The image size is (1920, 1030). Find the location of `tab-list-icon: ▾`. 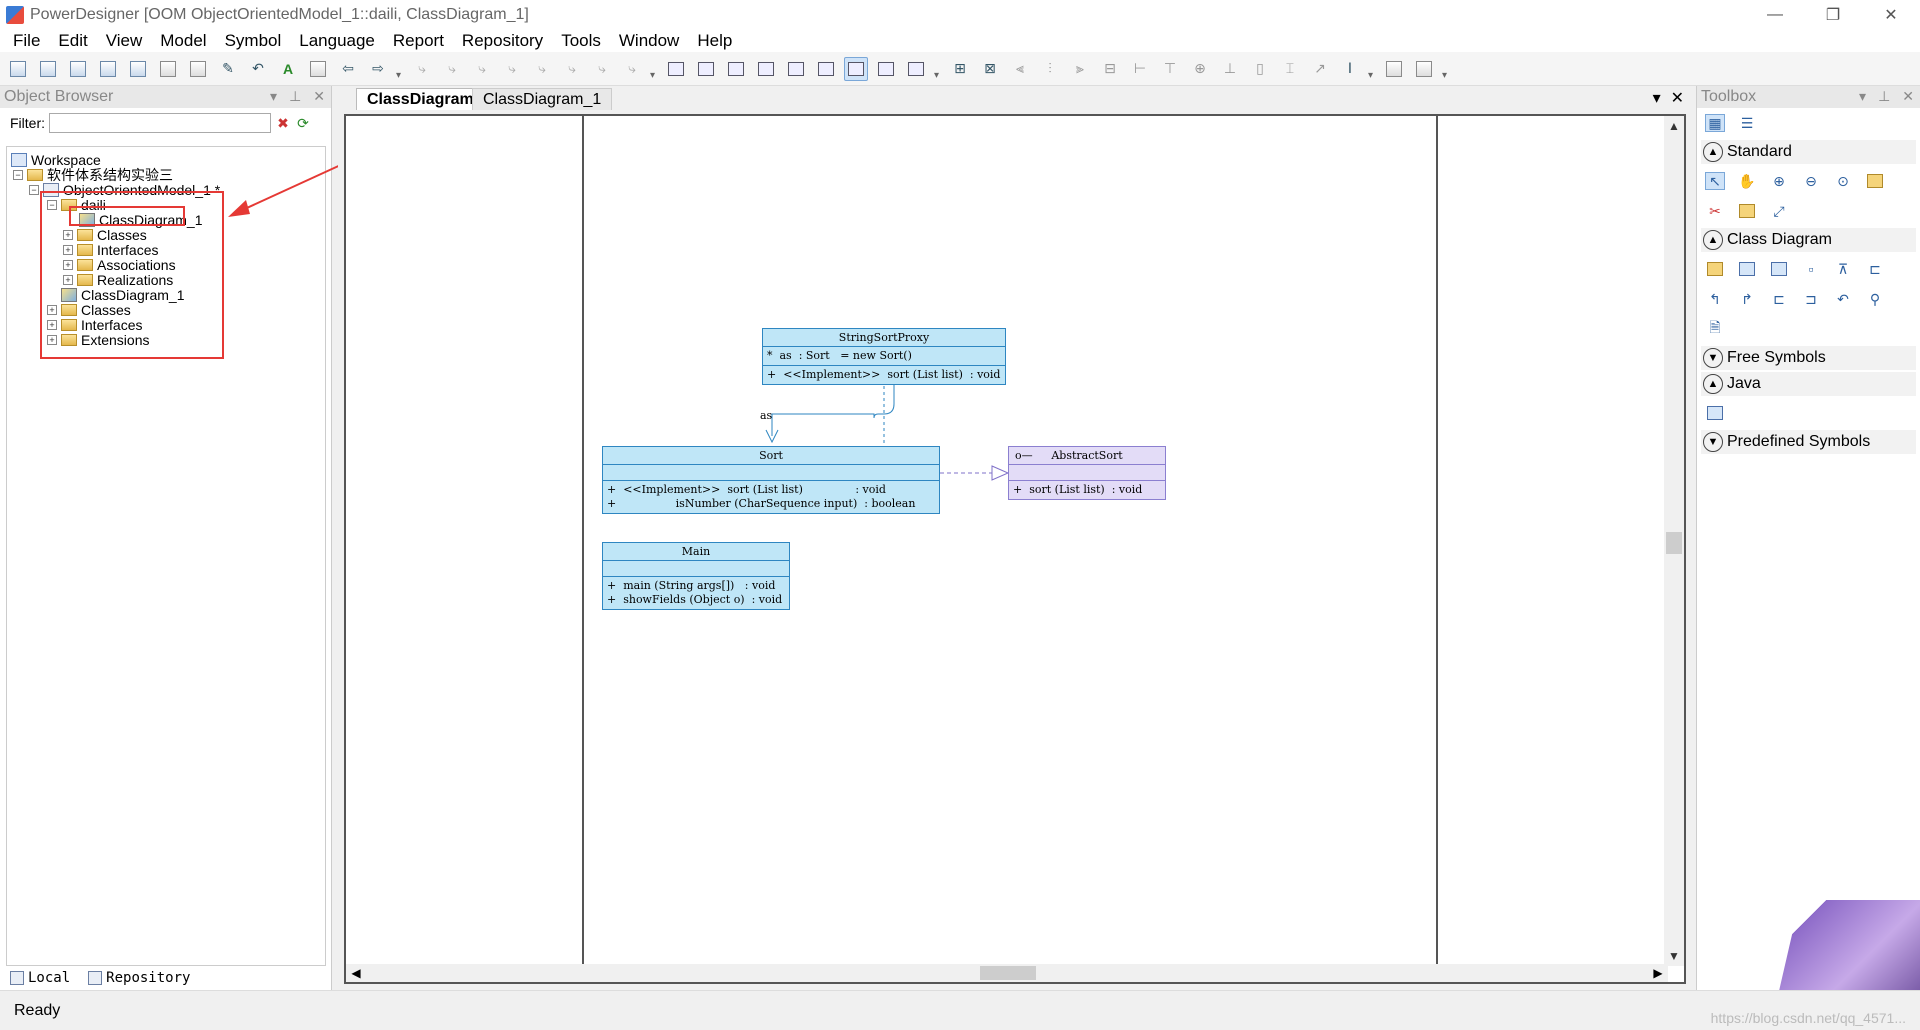

tab-list-icon: ▾ is located at coordinates (1657, 98).